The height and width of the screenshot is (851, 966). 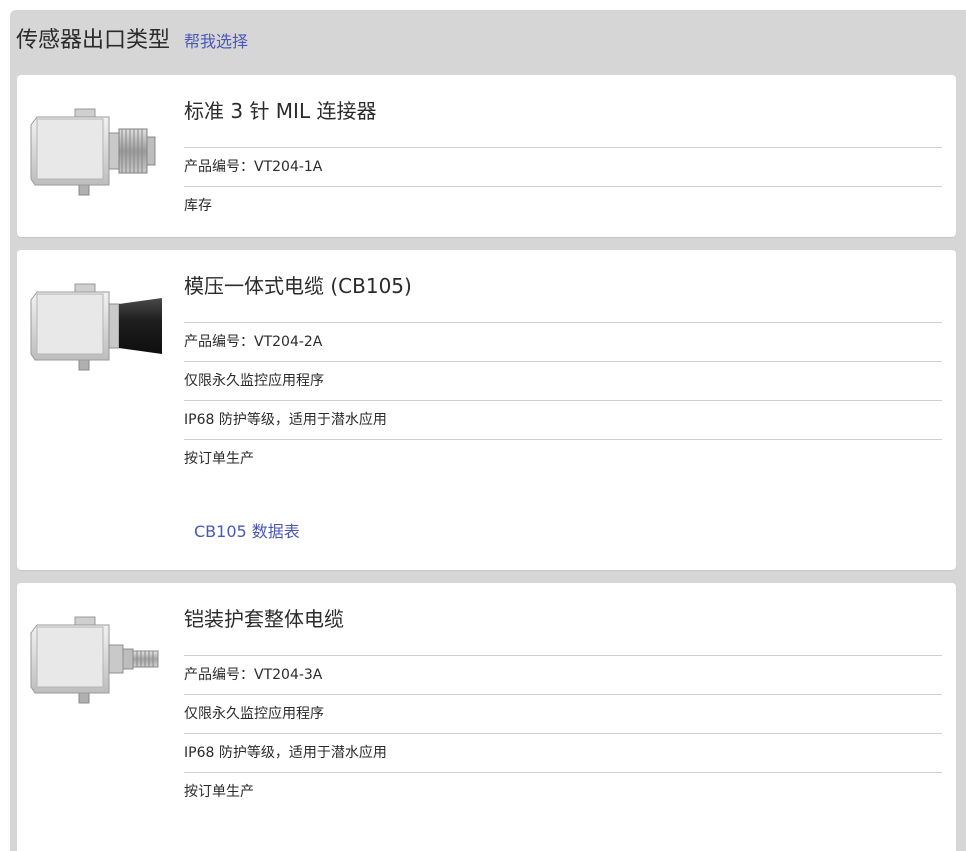 What do you see at coordinates (198, 206) in the screenshot?
I see `availability: 库存` at bounding box center [198, 206].